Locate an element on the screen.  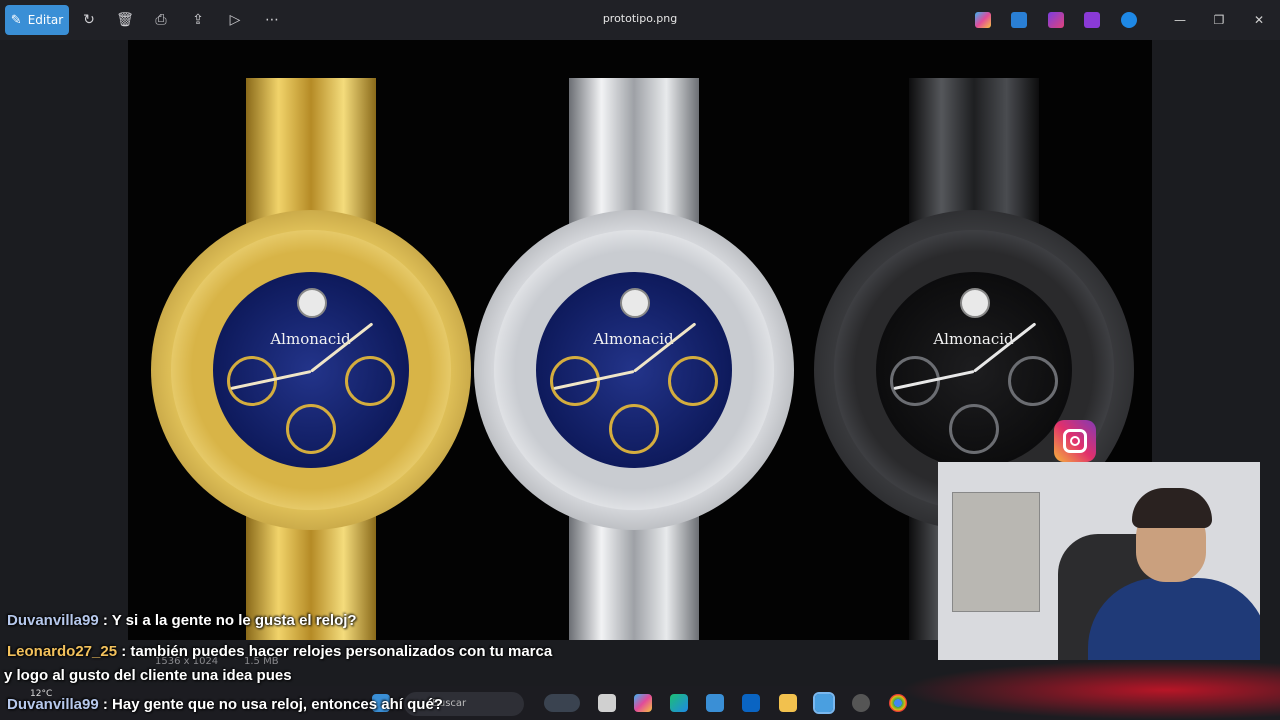
clipchamp-icon is located at coordinates (1056, 20).